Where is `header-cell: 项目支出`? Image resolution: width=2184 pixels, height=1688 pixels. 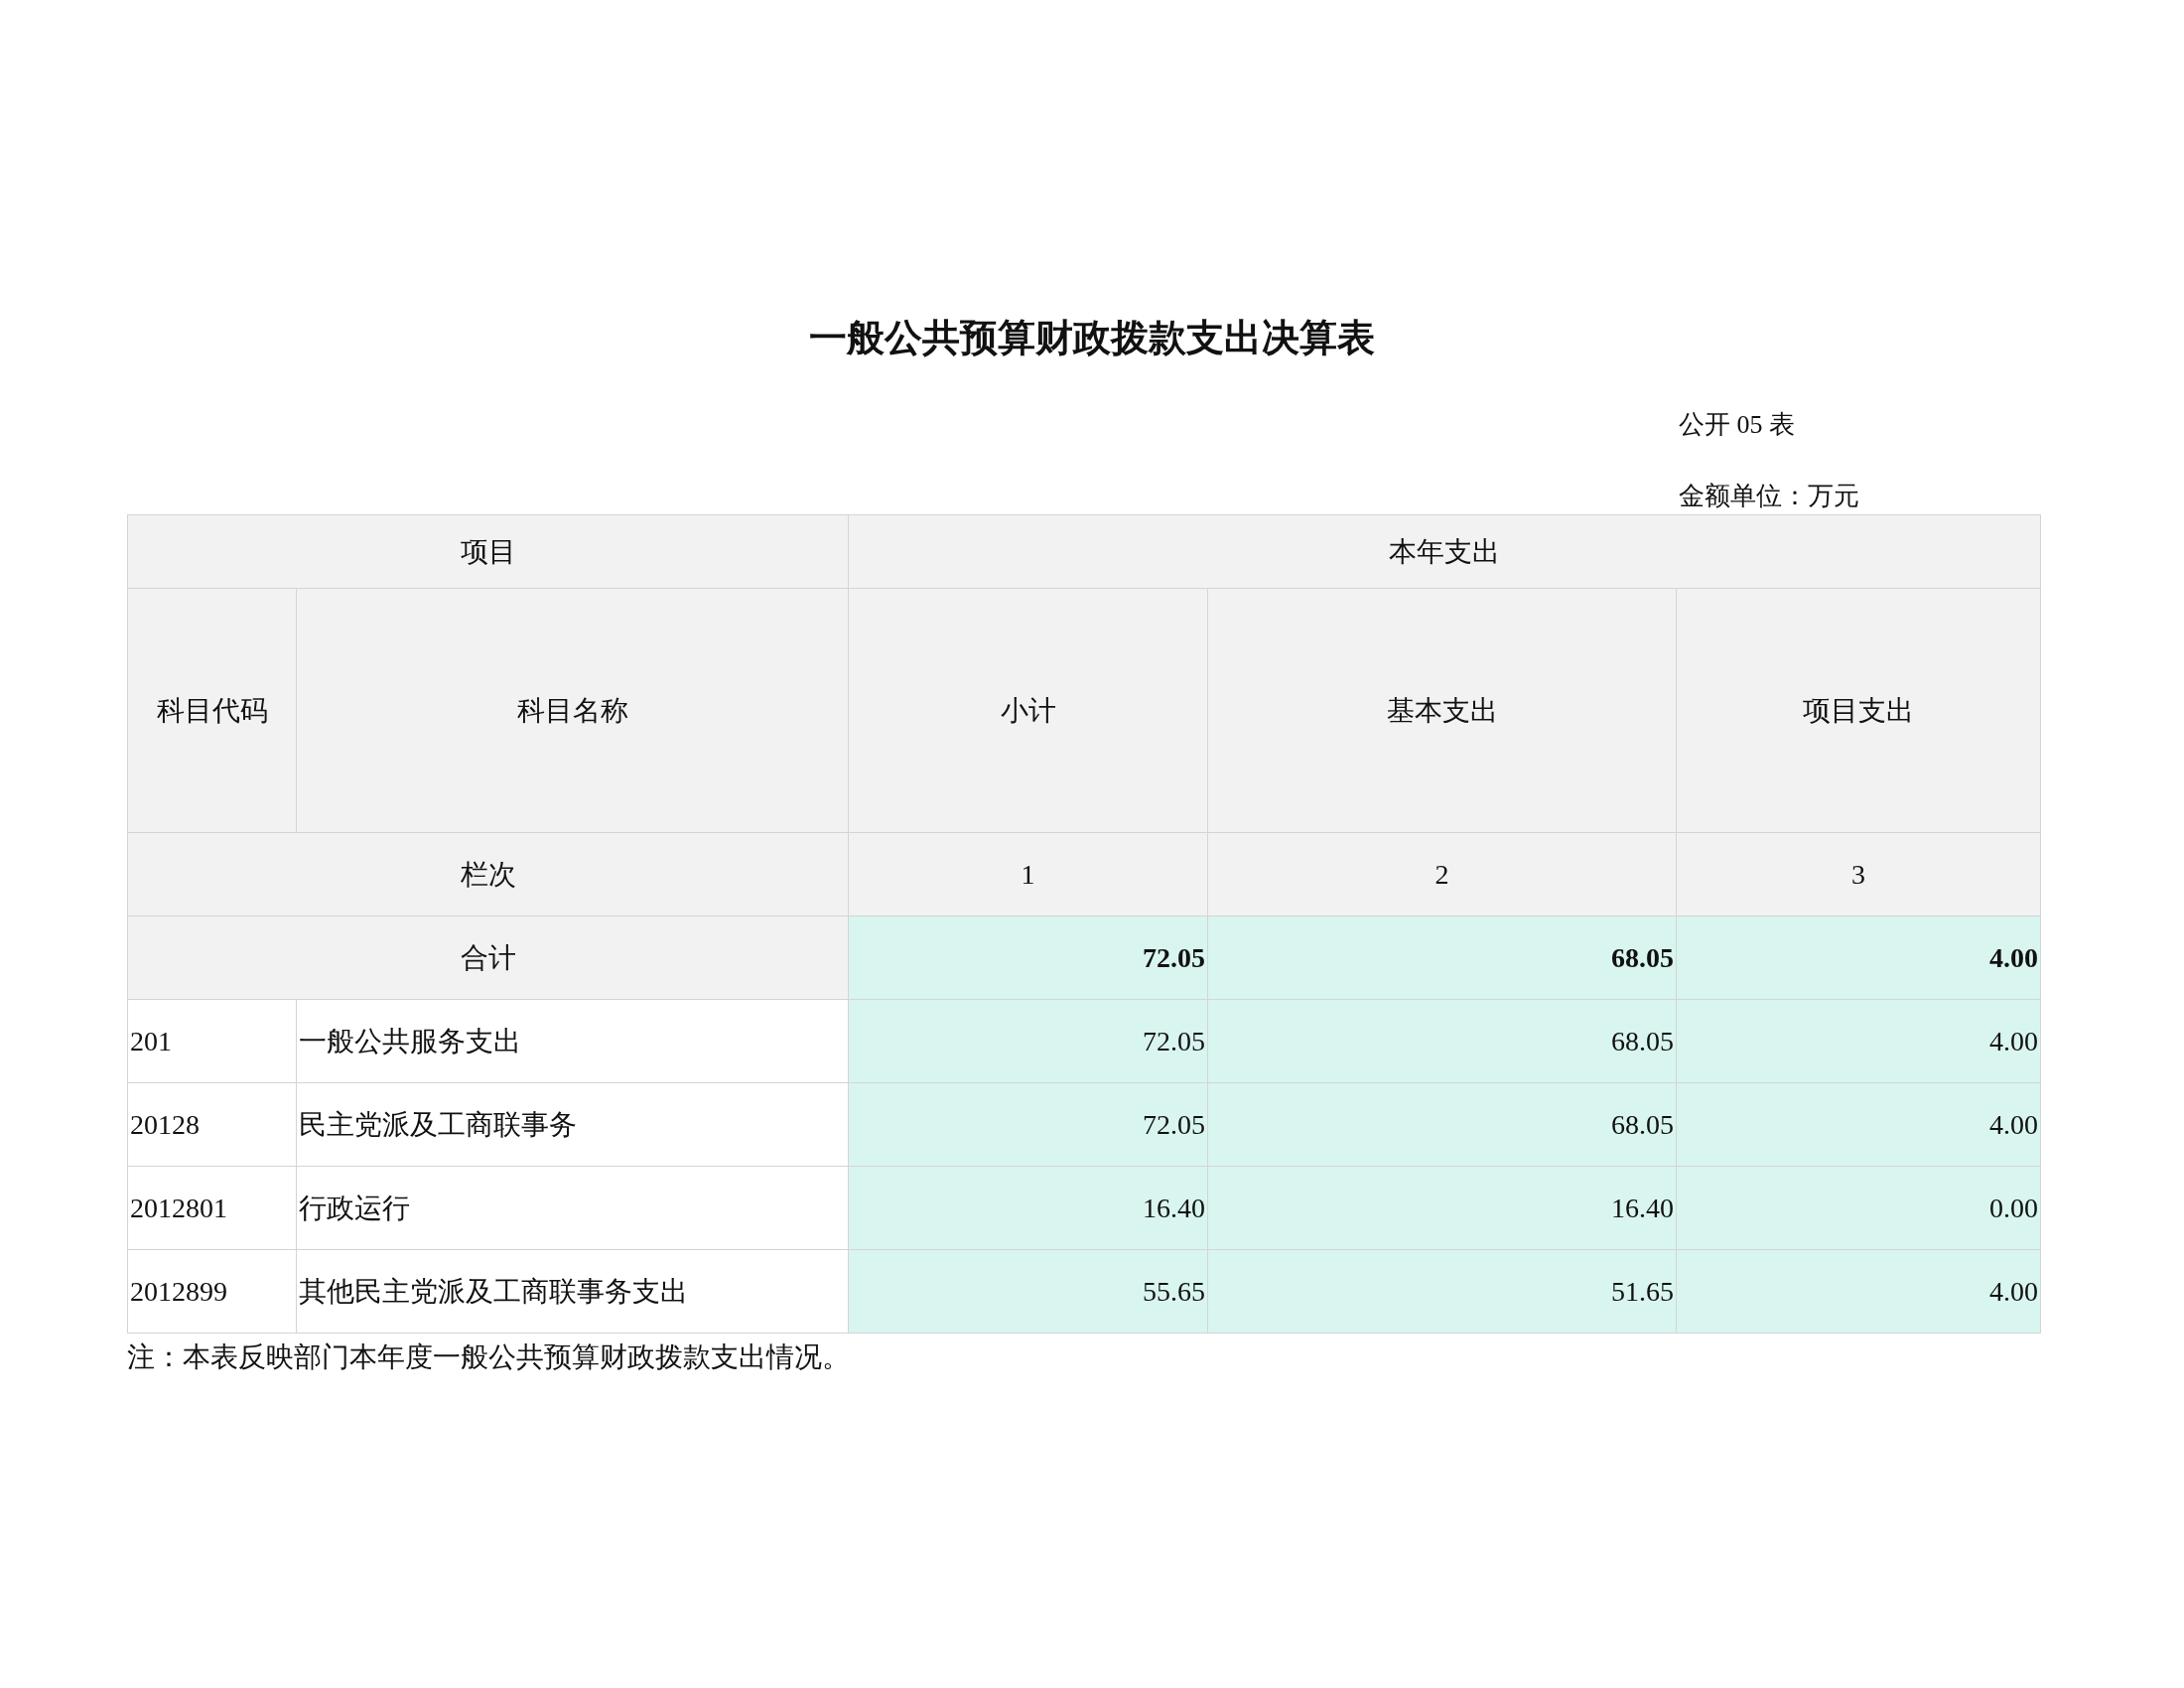 header-cell: 项目支出 is located at coordinates (1858, 710).